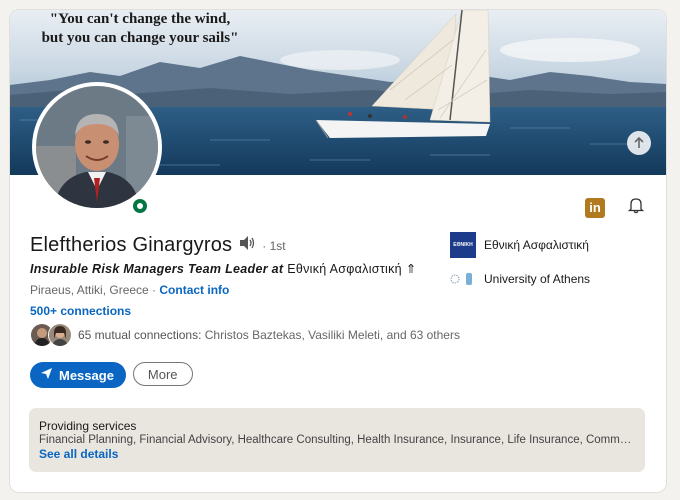  Describe the element at coordinates (536, 245) in the screenshot. I see `experience-name: Εθνική Ασφαλιστική` at that location.